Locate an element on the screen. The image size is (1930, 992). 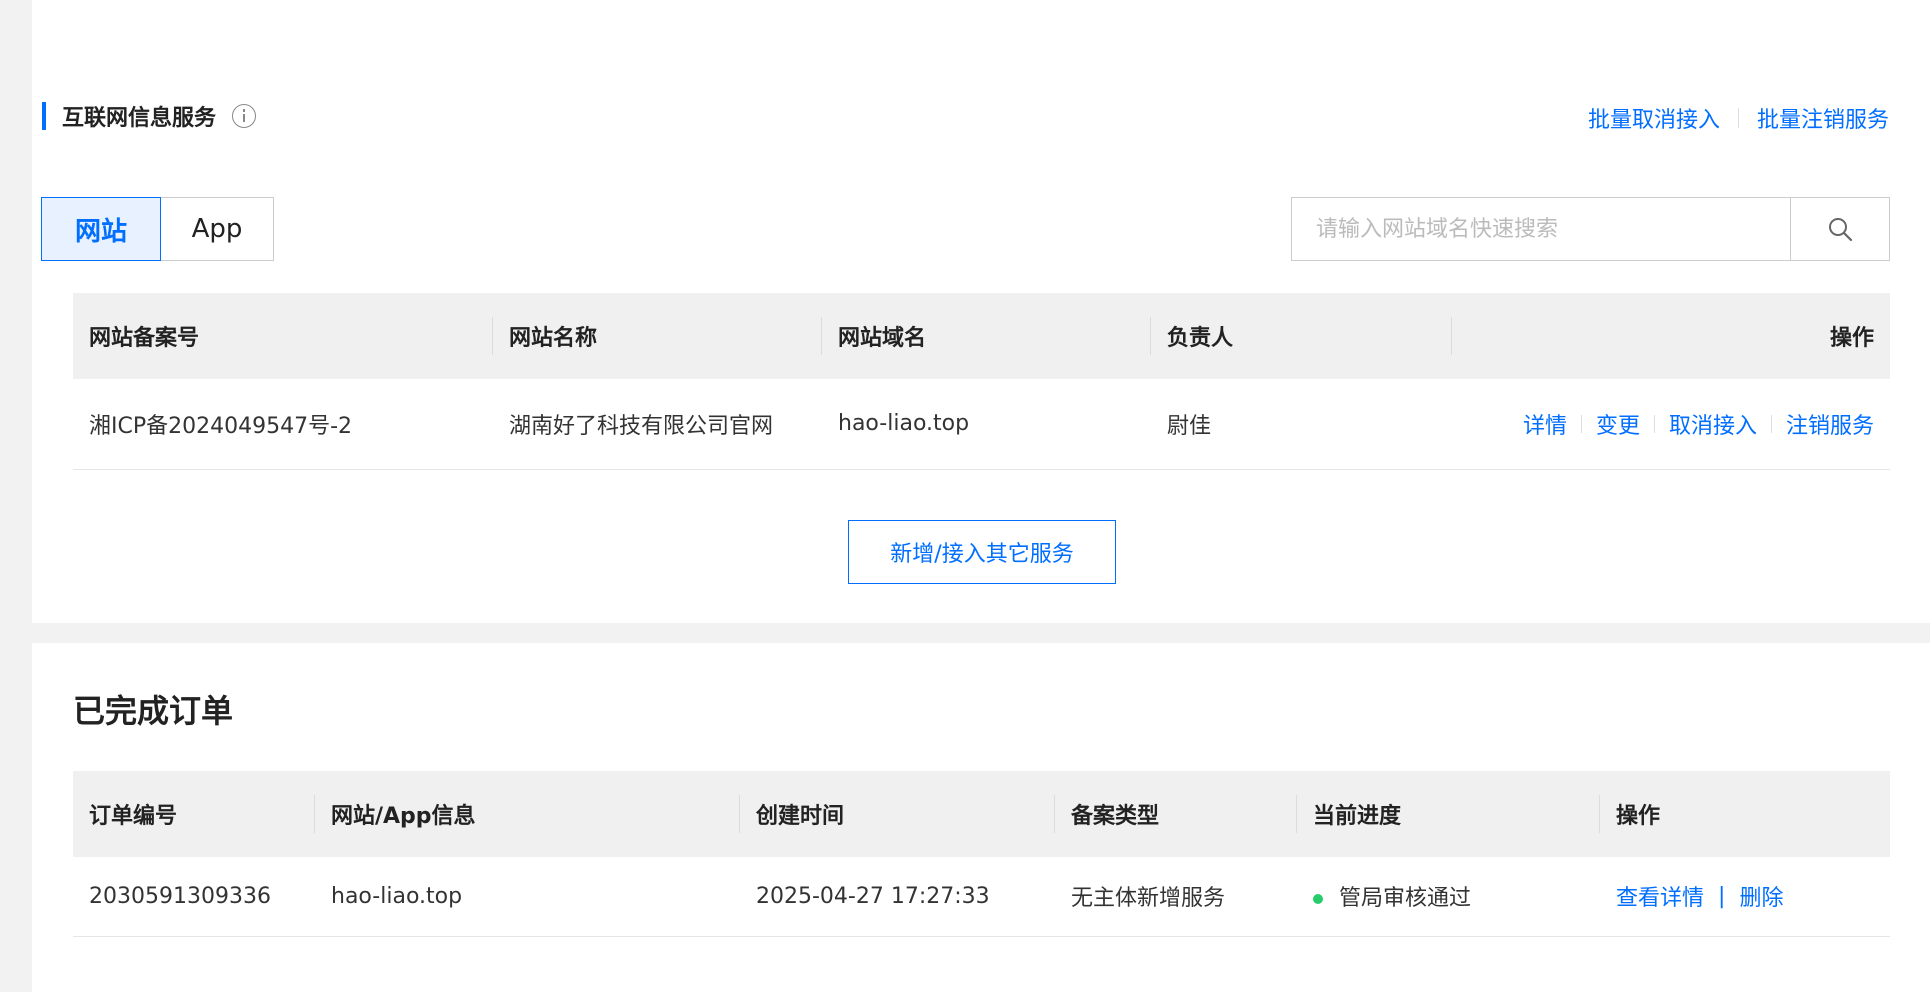
col-header: 备案类型 is located at coordinates (1176, 814).